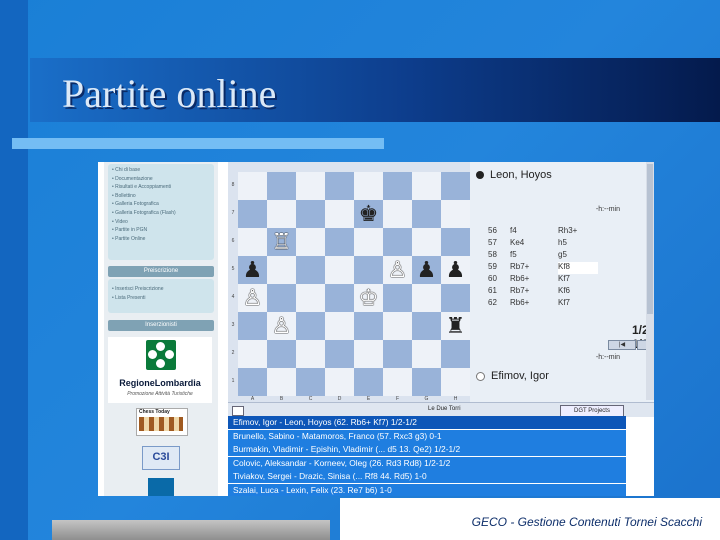 This screenshot has height=540, width=720. What do you see at coordinates (238, 411) in the screenshot?
I see `monitor-icon` at bounding box center [238, 411].